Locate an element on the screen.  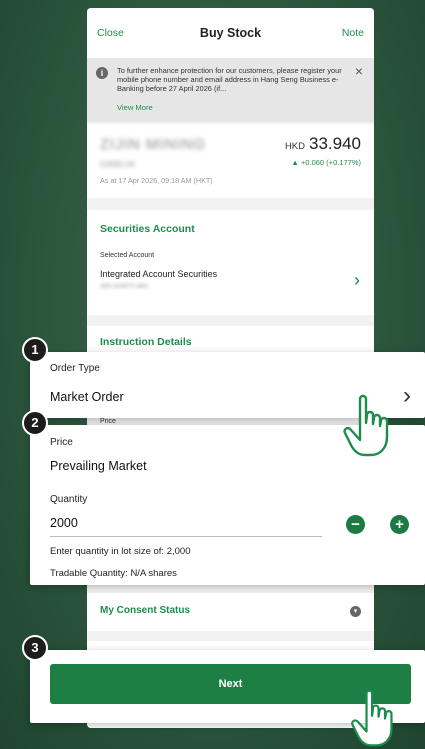
step-badge-2: 2 is located at coordinates (35, 423).